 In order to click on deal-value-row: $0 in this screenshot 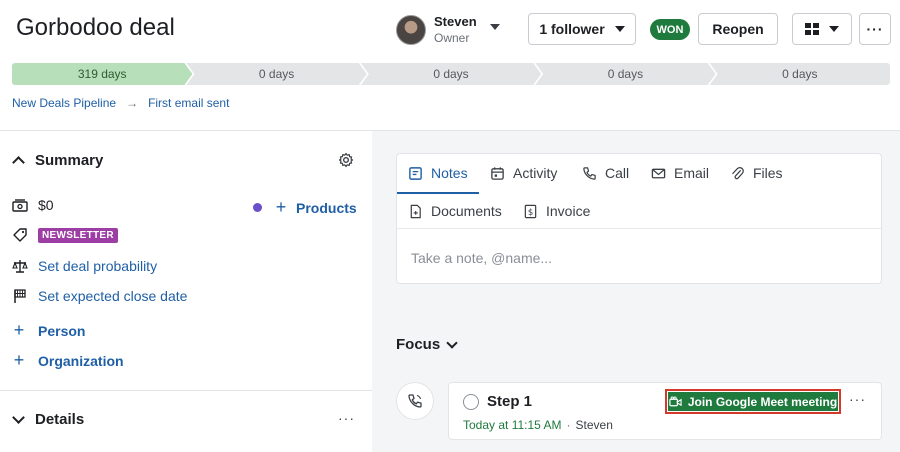, I will do `click(33, 205)`.